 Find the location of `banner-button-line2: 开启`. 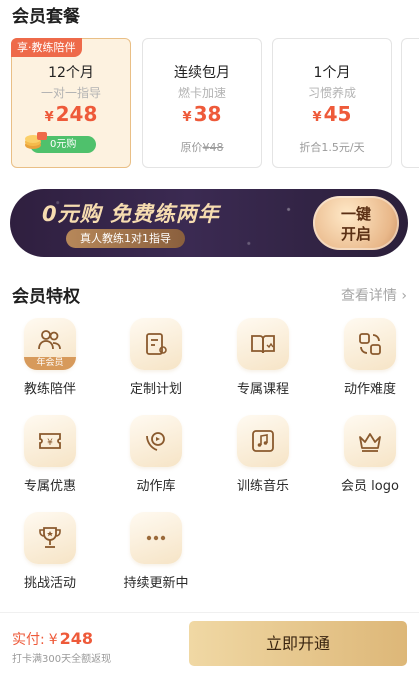

banner-button-line2: 开启 is located at coordinates (355, 234).